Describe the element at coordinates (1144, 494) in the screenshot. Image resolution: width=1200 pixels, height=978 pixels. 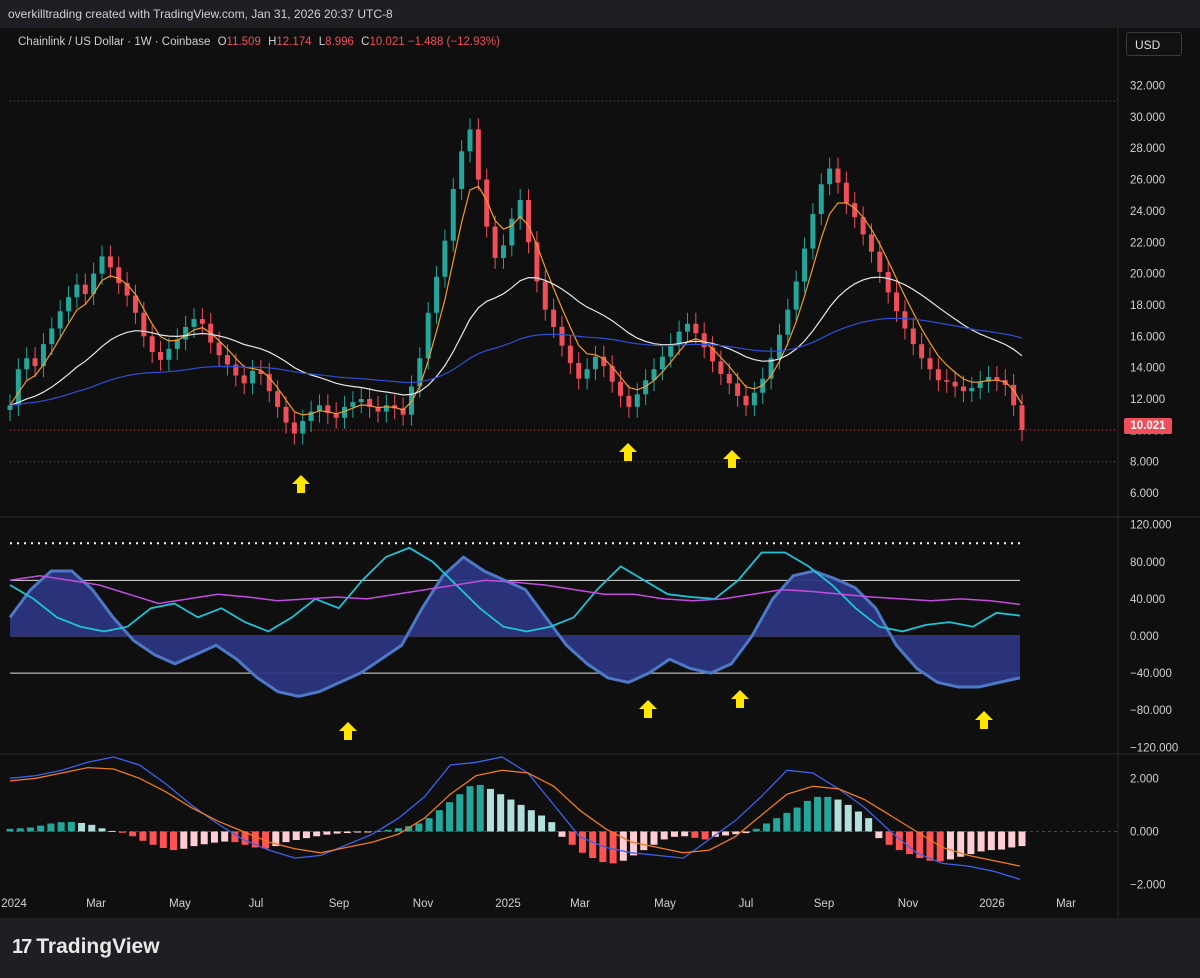
I see `price-axis-tick: 6.000` at that location.